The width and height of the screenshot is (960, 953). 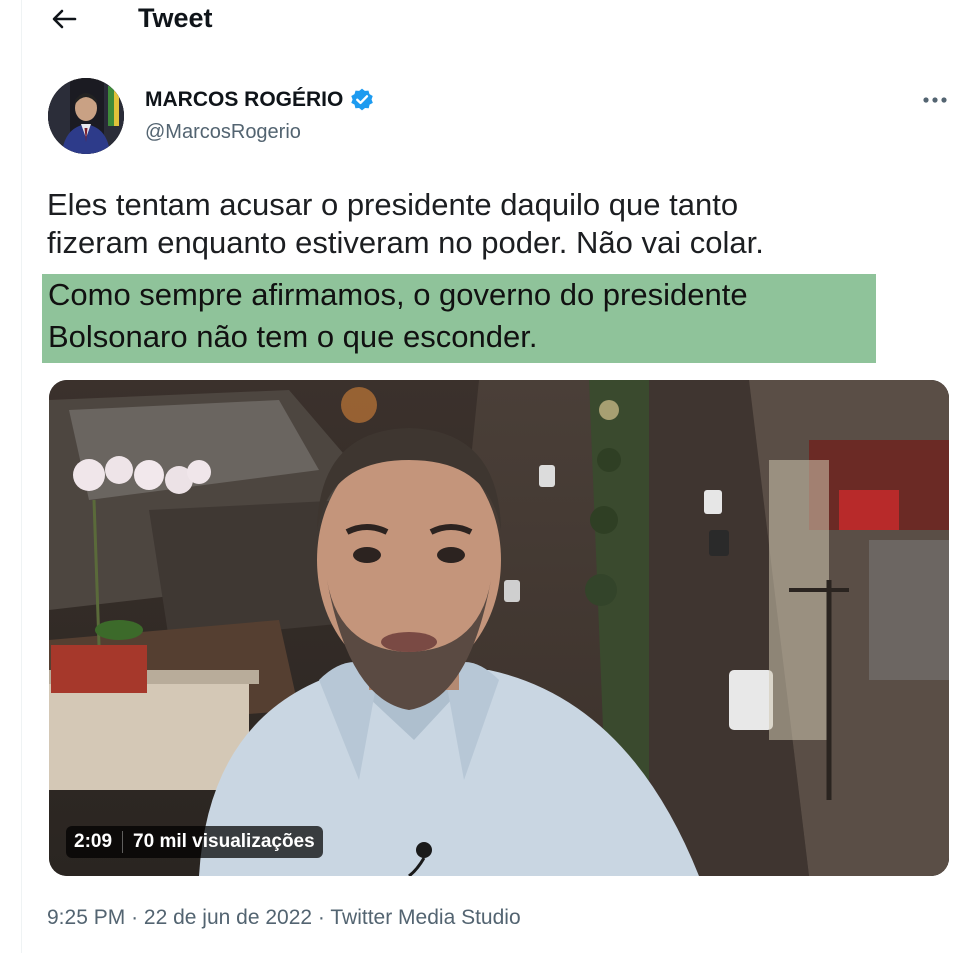 What do you see at coordinates (244, 99) in the screenshot?
I see `author-name-text: MARCOS ROGÉRIO` at bounding box center [244, 99].